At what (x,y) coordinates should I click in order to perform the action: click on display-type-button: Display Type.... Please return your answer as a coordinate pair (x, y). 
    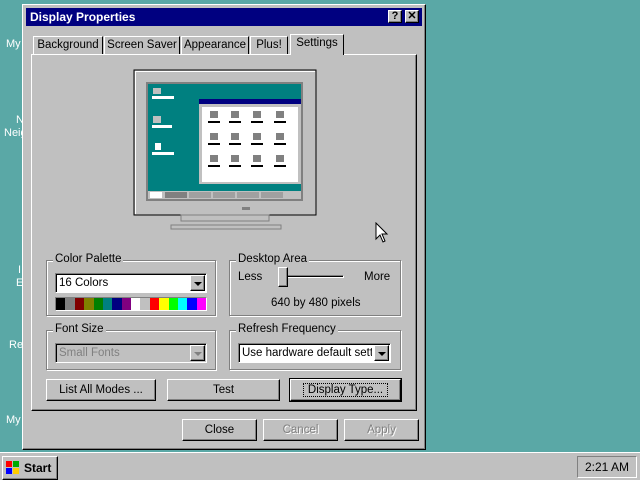
    Looking at the image, I should click on (345, 390).